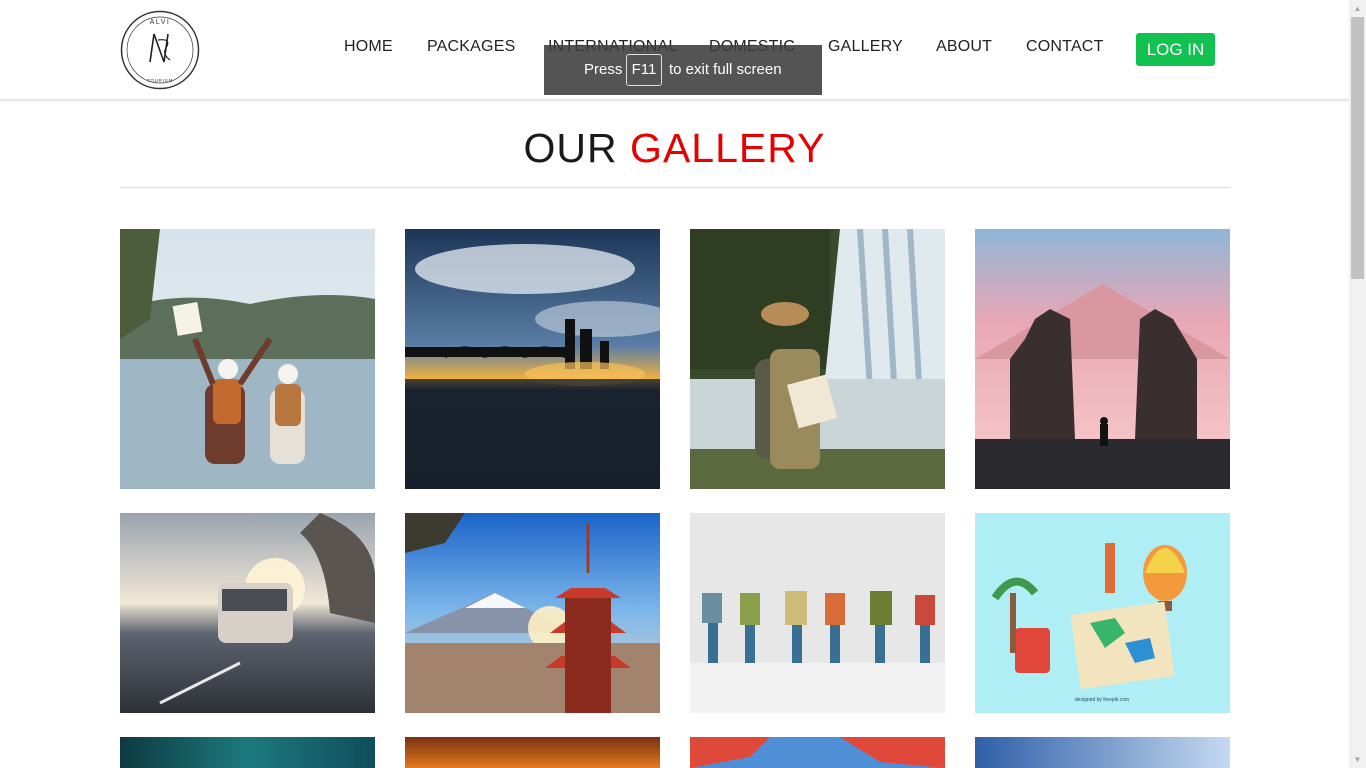 The height and width of the screenshot is (768, 1366). Describe the element at coordinates (160, 22) in the screenshot. I see `logo-top-text: ALVI` at that location.